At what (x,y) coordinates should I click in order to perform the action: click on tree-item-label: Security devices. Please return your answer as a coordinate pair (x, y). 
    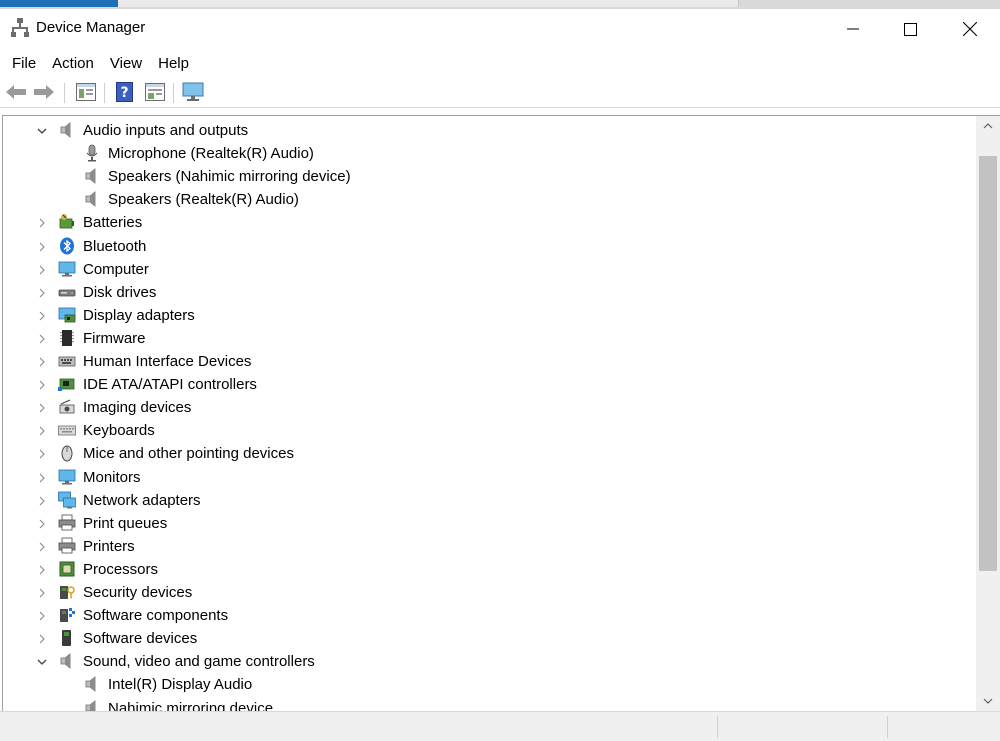
    Looking at the image, I should click on (138, 592).